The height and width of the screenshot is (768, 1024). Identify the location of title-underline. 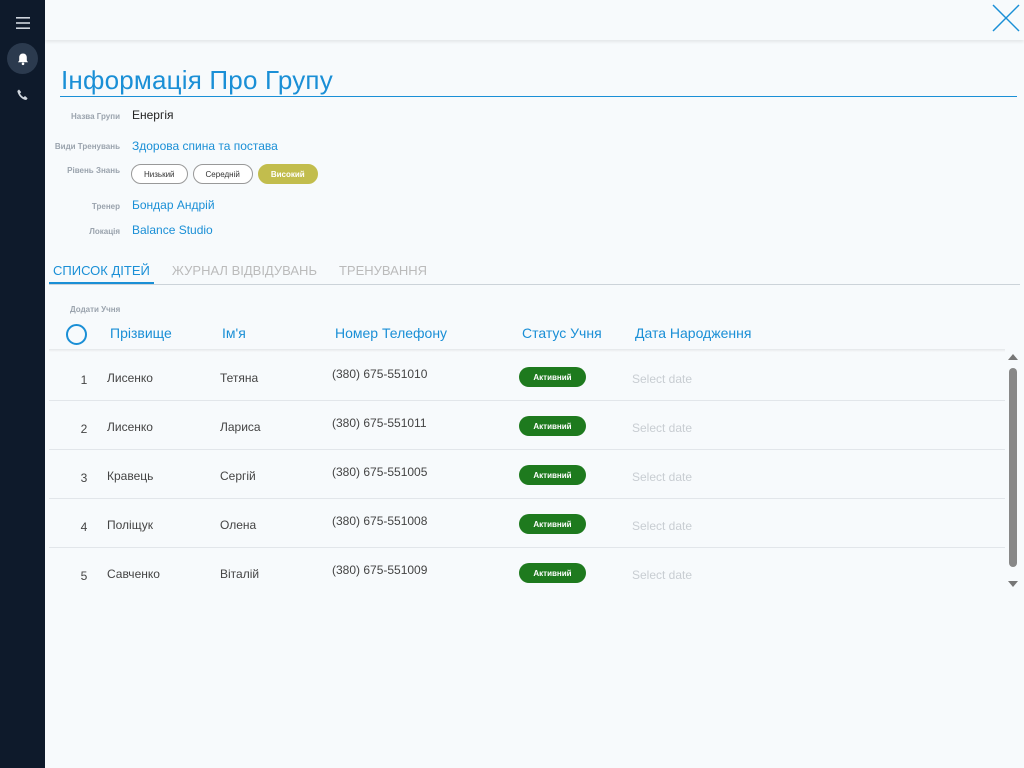
(538, 96).